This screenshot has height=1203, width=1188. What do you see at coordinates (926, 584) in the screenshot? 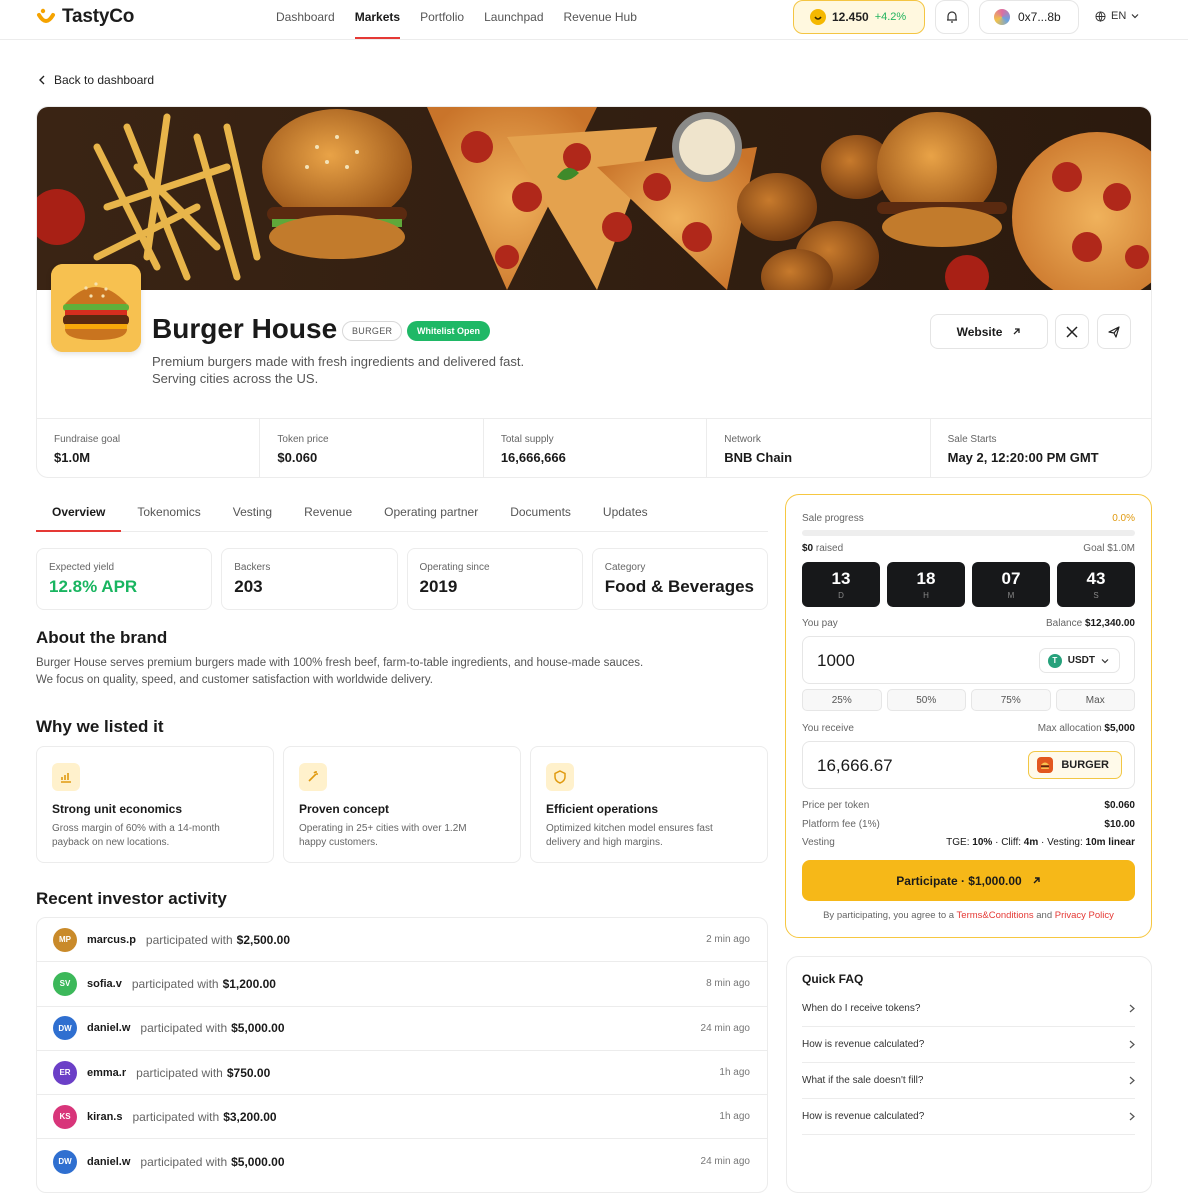
I see `countdown-hours: 18 H` at bounding box center [926, 584].